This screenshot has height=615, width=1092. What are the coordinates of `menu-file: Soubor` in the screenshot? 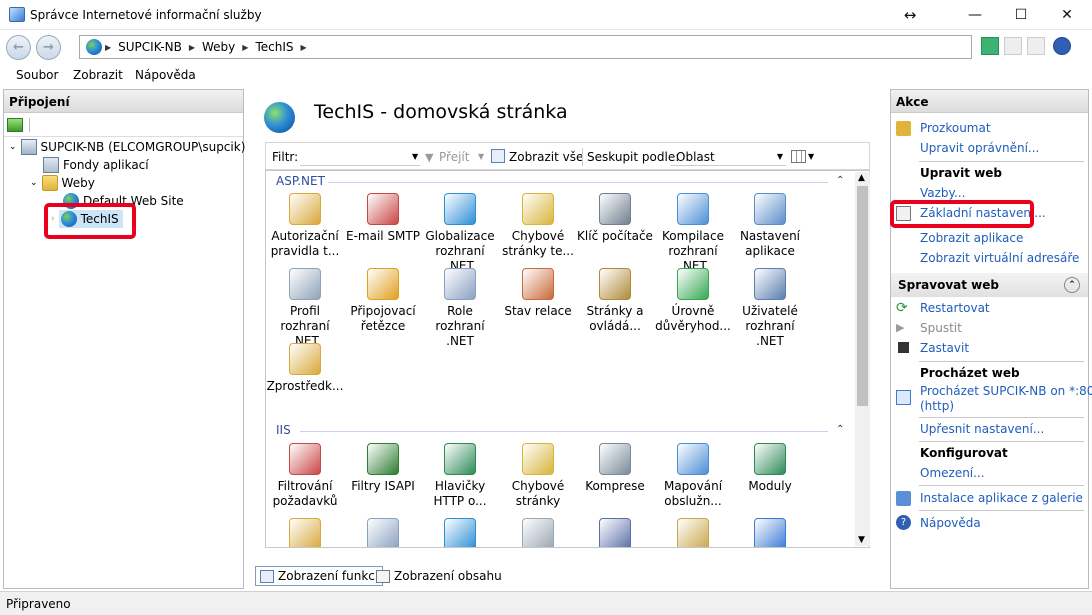 It's located at (37, 75).